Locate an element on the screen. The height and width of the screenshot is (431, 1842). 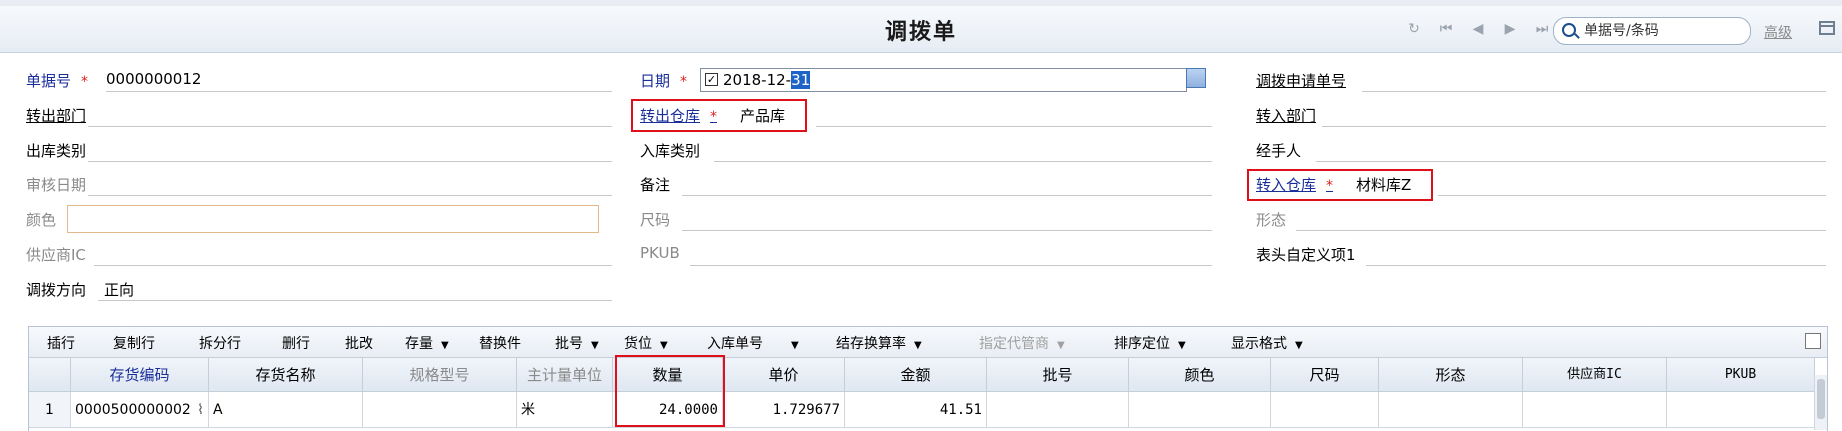
pkub-label: PKUB is located at coordinates (660, 253).